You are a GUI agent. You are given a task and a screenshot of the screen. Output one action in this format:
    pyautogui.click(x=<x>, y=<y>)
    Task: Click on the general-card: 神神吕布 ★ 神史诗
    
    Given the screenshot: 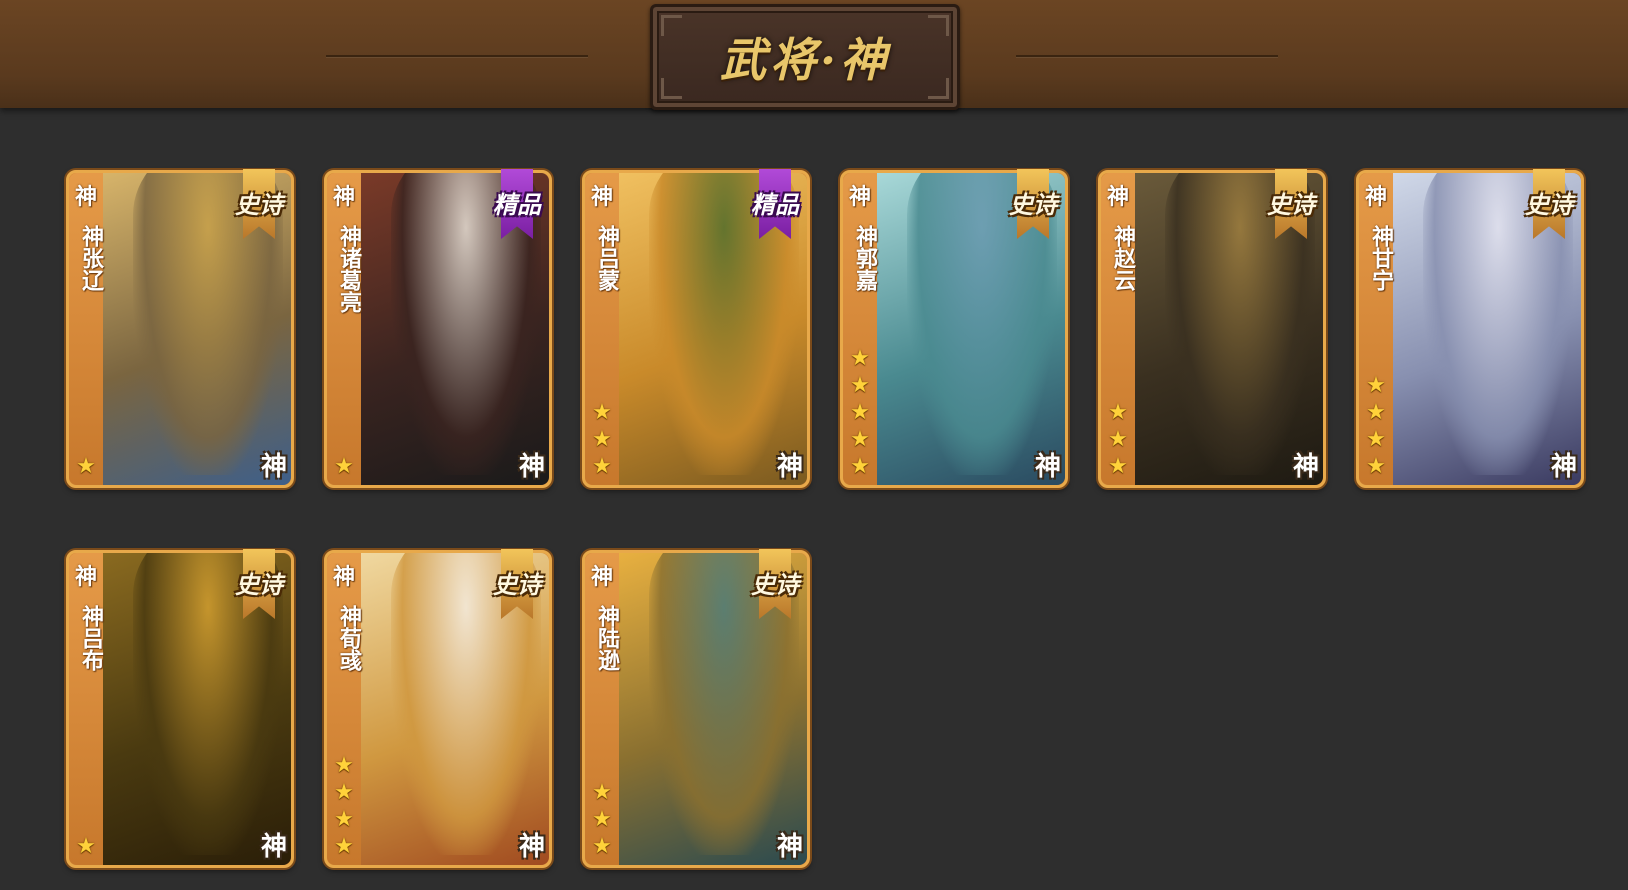 What is the action you would take?
    pyautogui.click(x=180, y=708)
    